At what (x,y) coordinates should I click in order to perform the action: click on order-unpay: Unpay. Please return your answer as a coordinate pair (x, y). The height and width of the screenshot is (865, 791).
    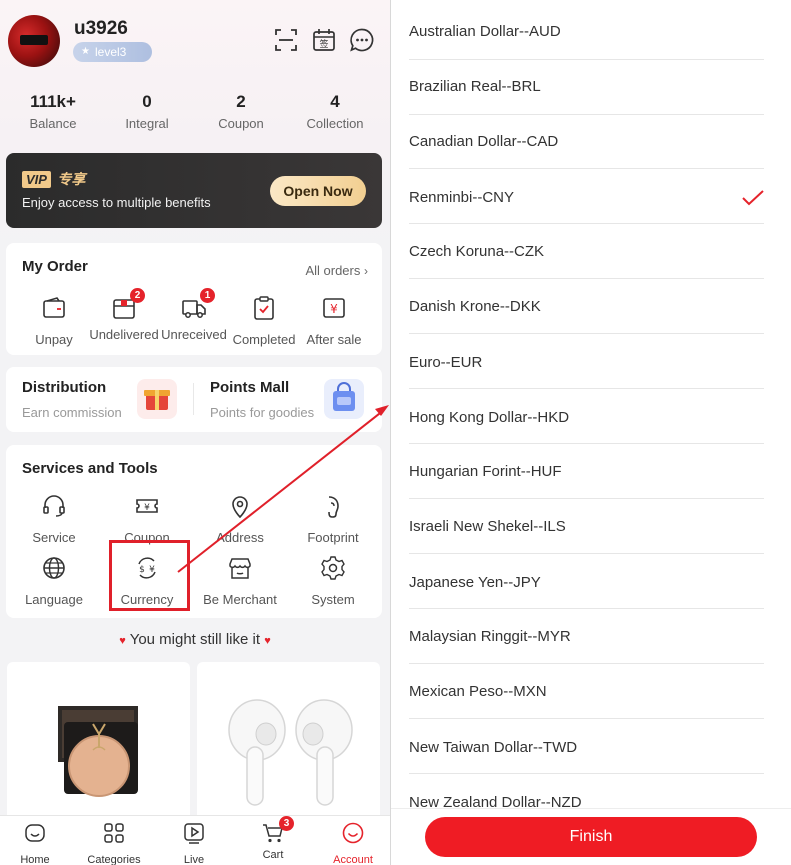
    Looking at the image, I should click on (54, 321).